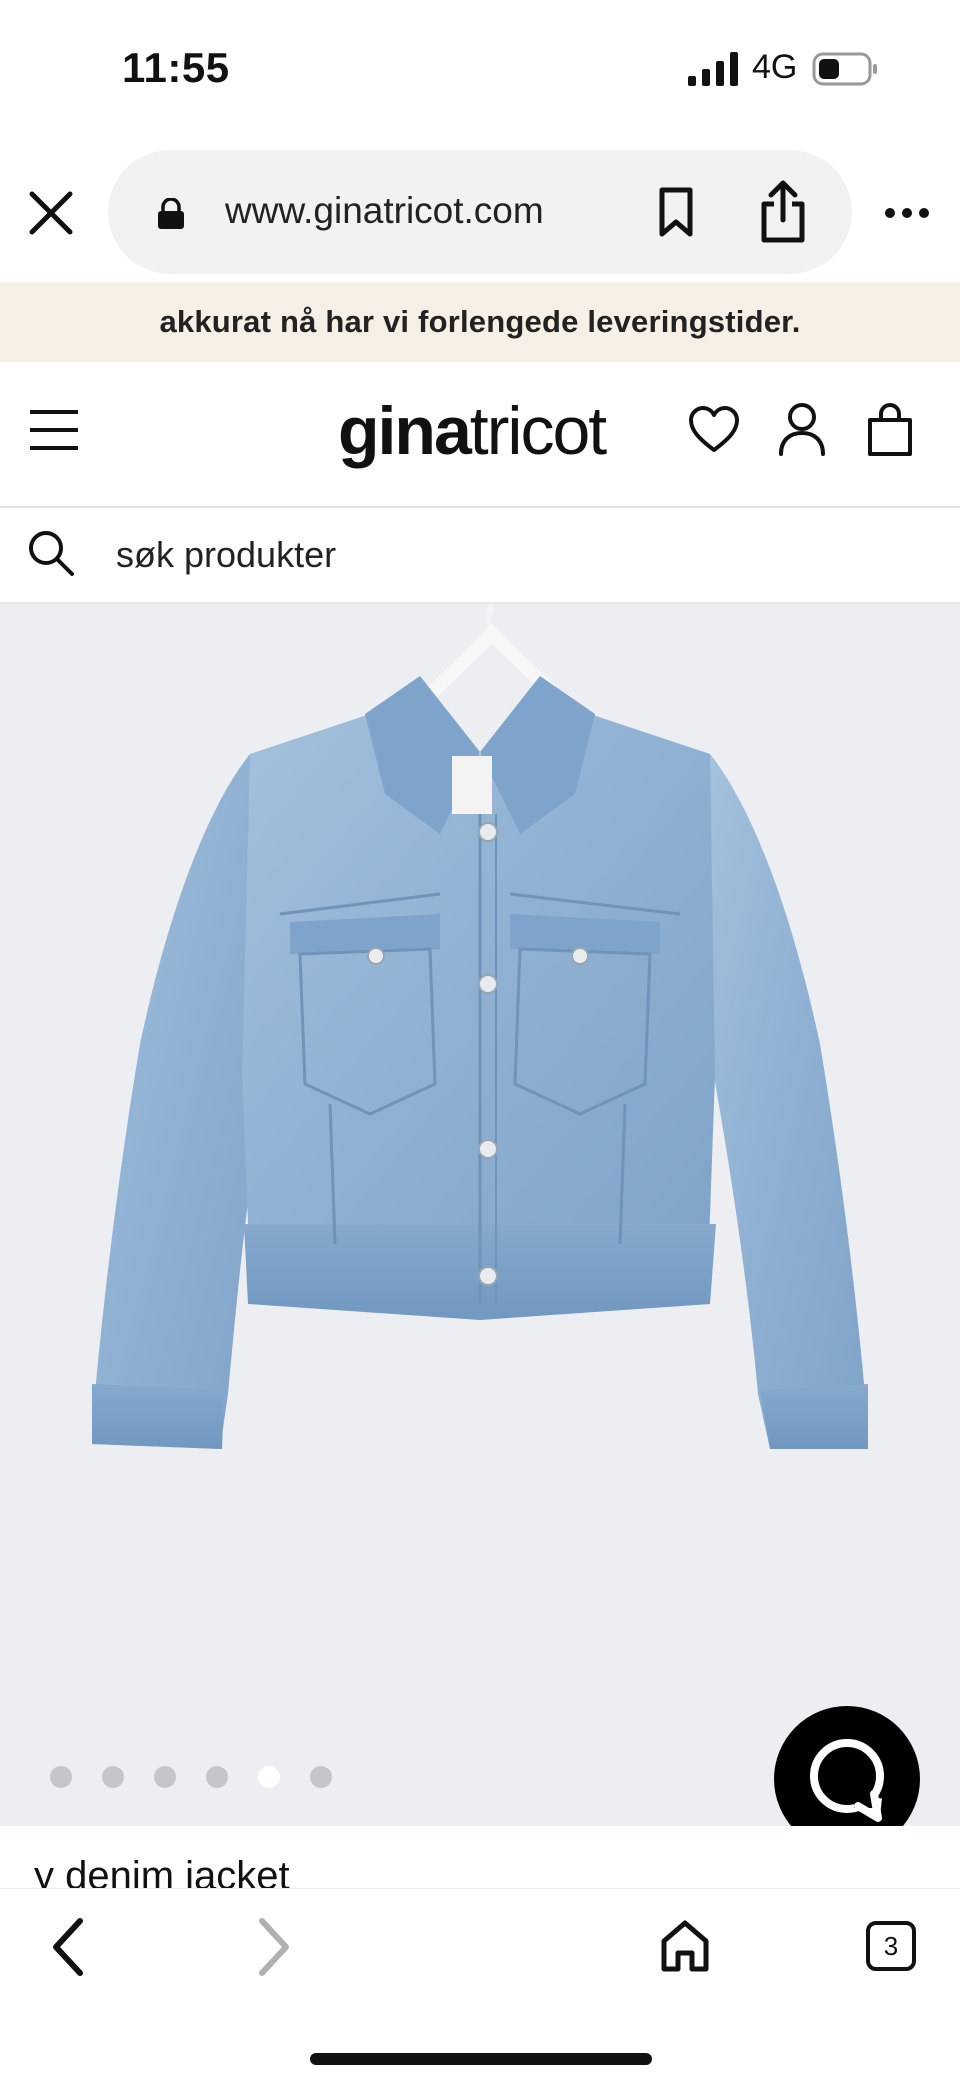 The height and width of the screenshot is (2081, 960). Describe the element at coordinates (480, 1861) in the screenshot. I see `product-title-row: y denim jacket` at that location.